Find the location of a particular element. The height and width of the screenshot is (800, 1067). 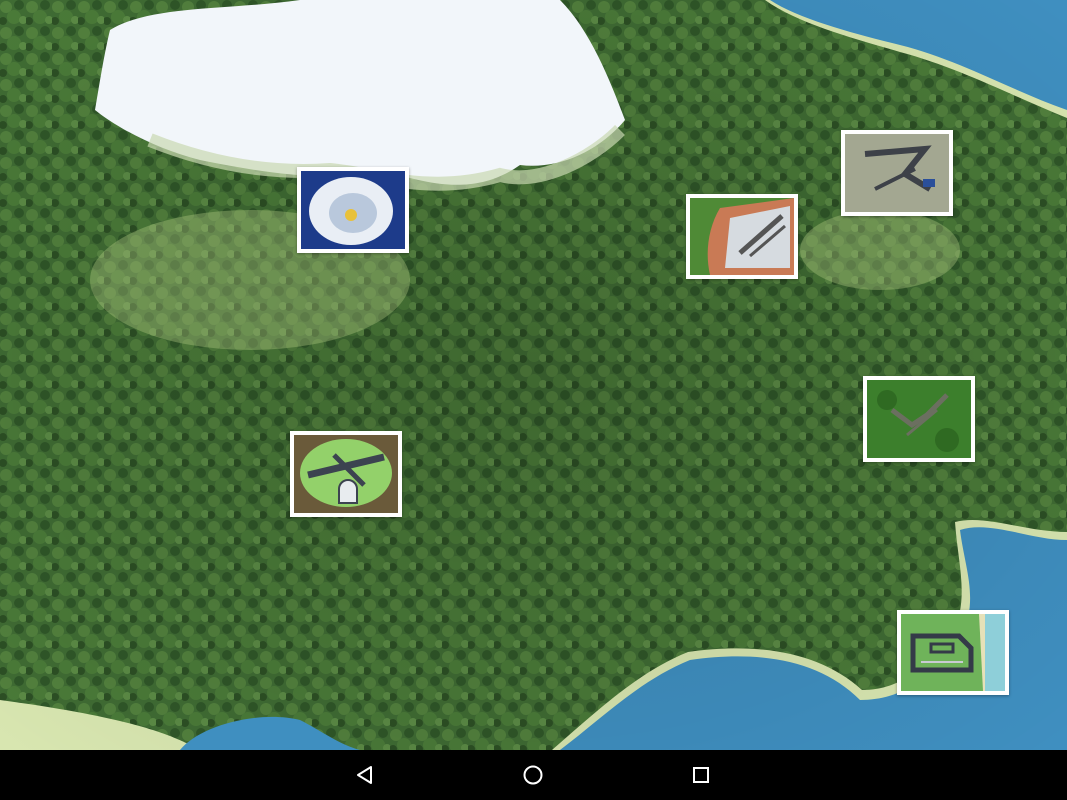

home-icon is located at coordinates (533, 775).